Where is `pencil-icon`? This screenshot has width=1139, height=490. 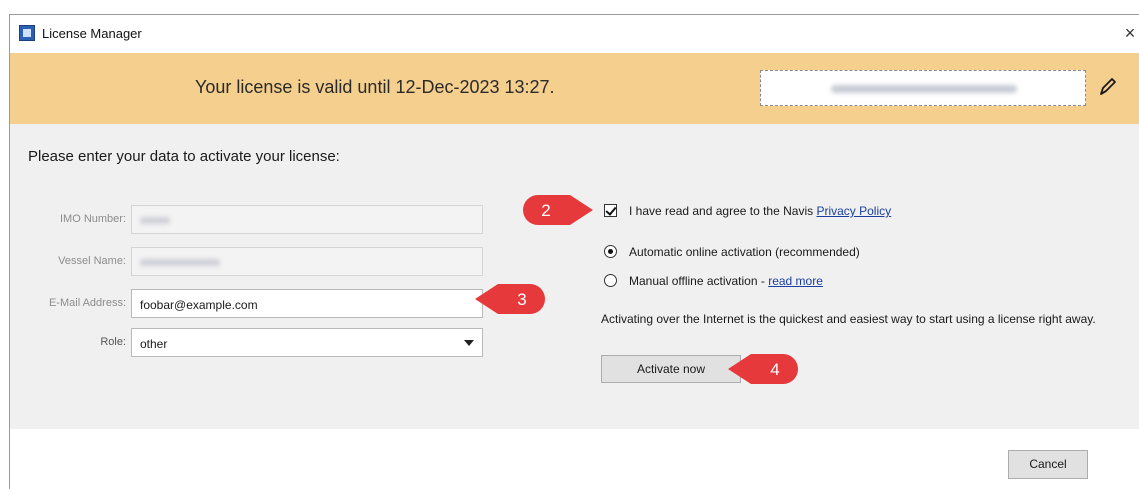
pencil-icon is located at coordinates (1107, 87).